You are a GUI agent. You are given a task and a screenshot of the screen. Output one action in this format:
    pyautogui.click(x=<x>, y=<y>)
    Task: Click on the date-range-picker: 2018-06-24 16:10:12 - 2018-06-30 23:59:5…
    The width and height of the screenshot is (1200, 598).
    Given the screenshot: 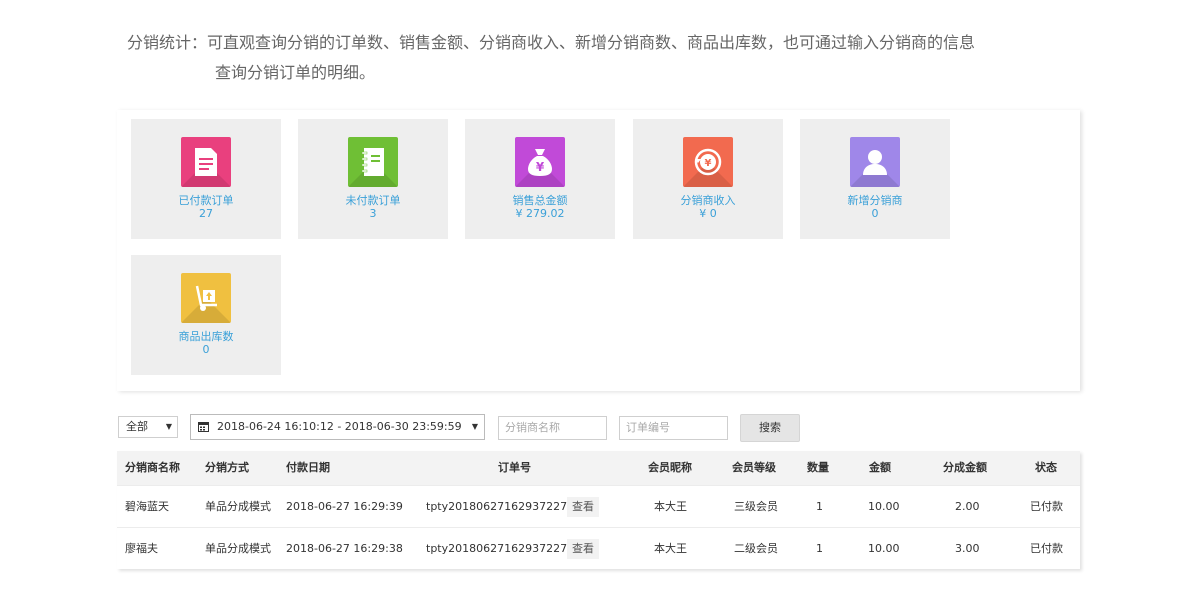 What is the action you would take?
    pyautogui.click(x=337, y=427)
    